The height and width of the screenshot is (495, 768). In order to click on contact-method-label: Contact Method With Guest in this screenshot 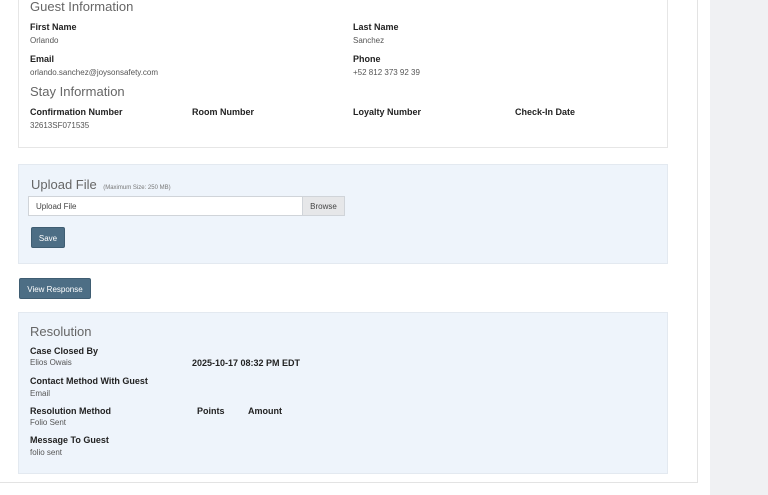, I will do `click(89, 381)`.